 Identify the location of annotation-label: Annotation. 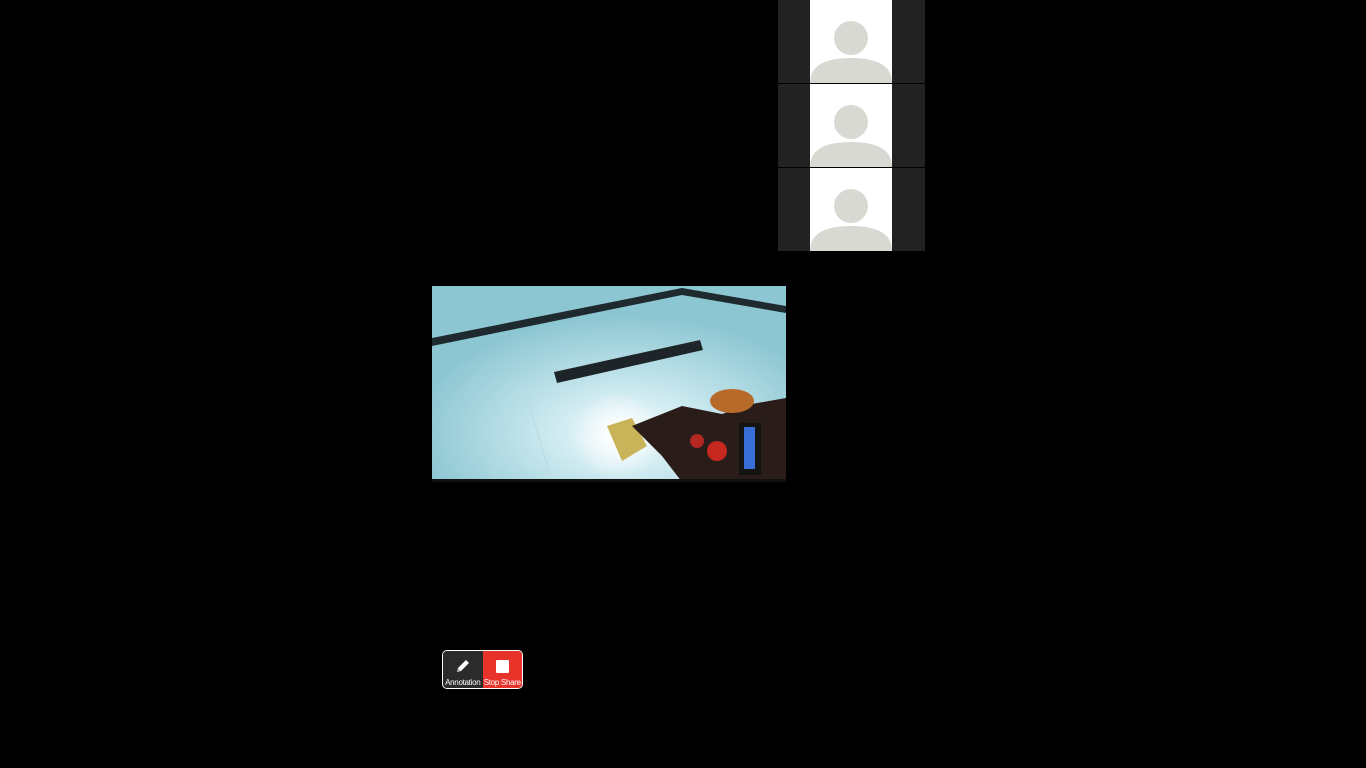
(463, 682).